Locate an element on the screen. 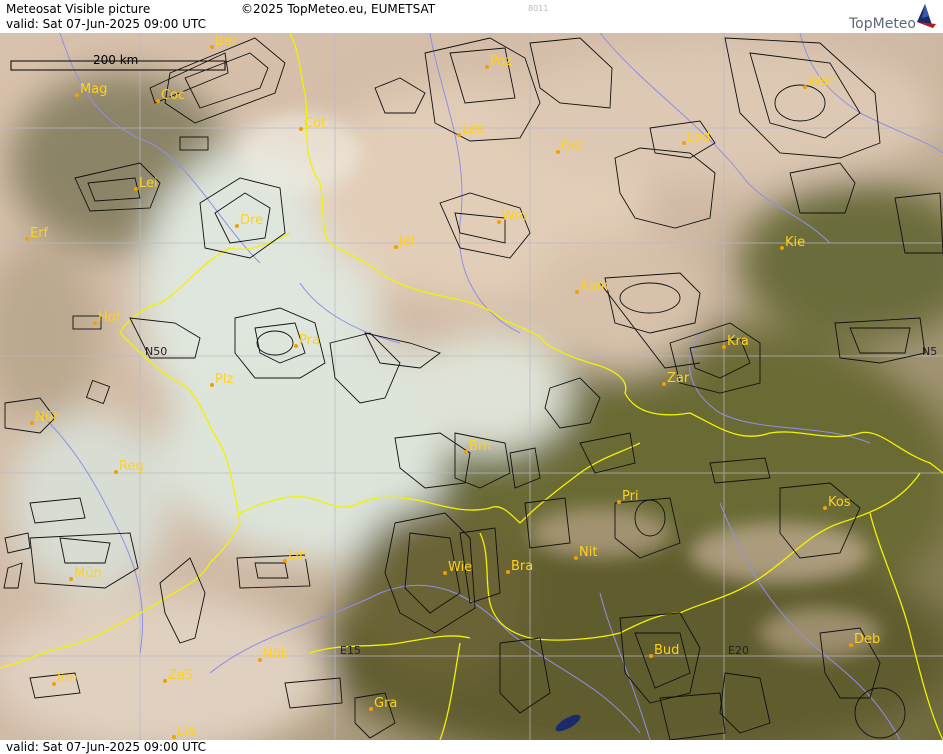 Image resolution: width=943 pixels, height=754 pixels. grid-label: E20 is located at coordinates (738, 650).